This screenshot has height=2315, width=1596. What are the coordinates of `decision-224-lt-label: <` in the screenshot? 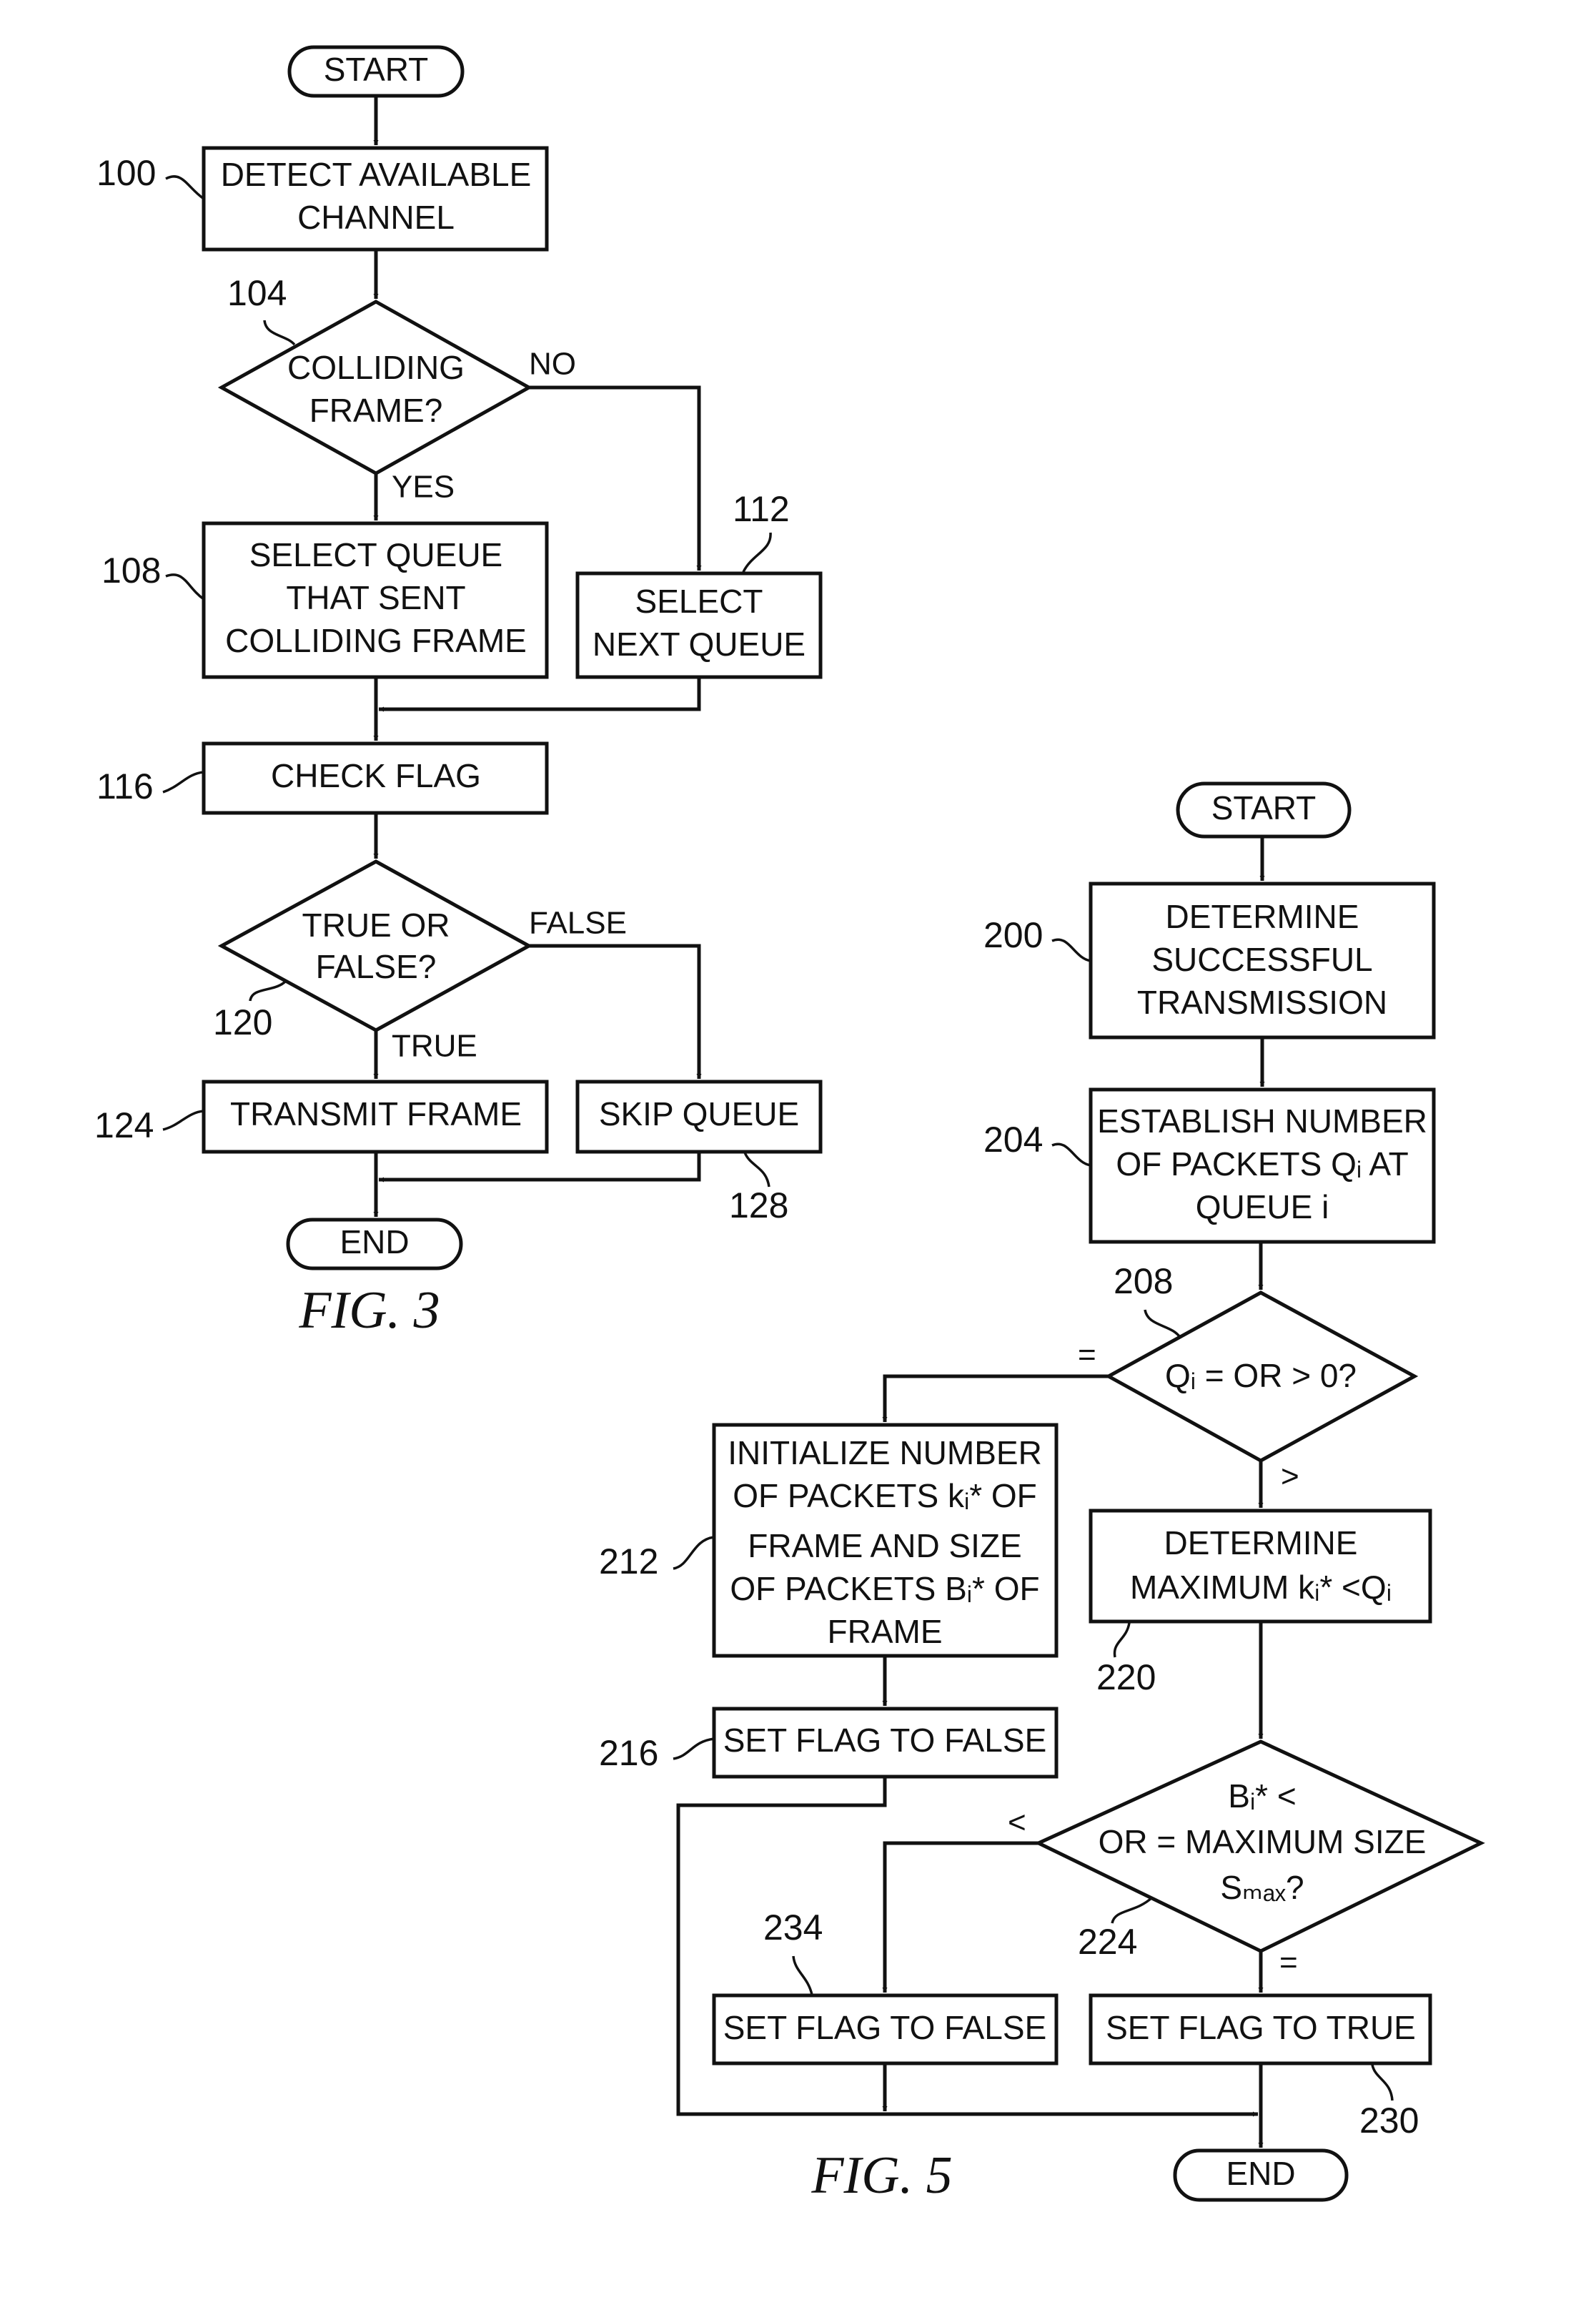 It's located at (1017, 1822).